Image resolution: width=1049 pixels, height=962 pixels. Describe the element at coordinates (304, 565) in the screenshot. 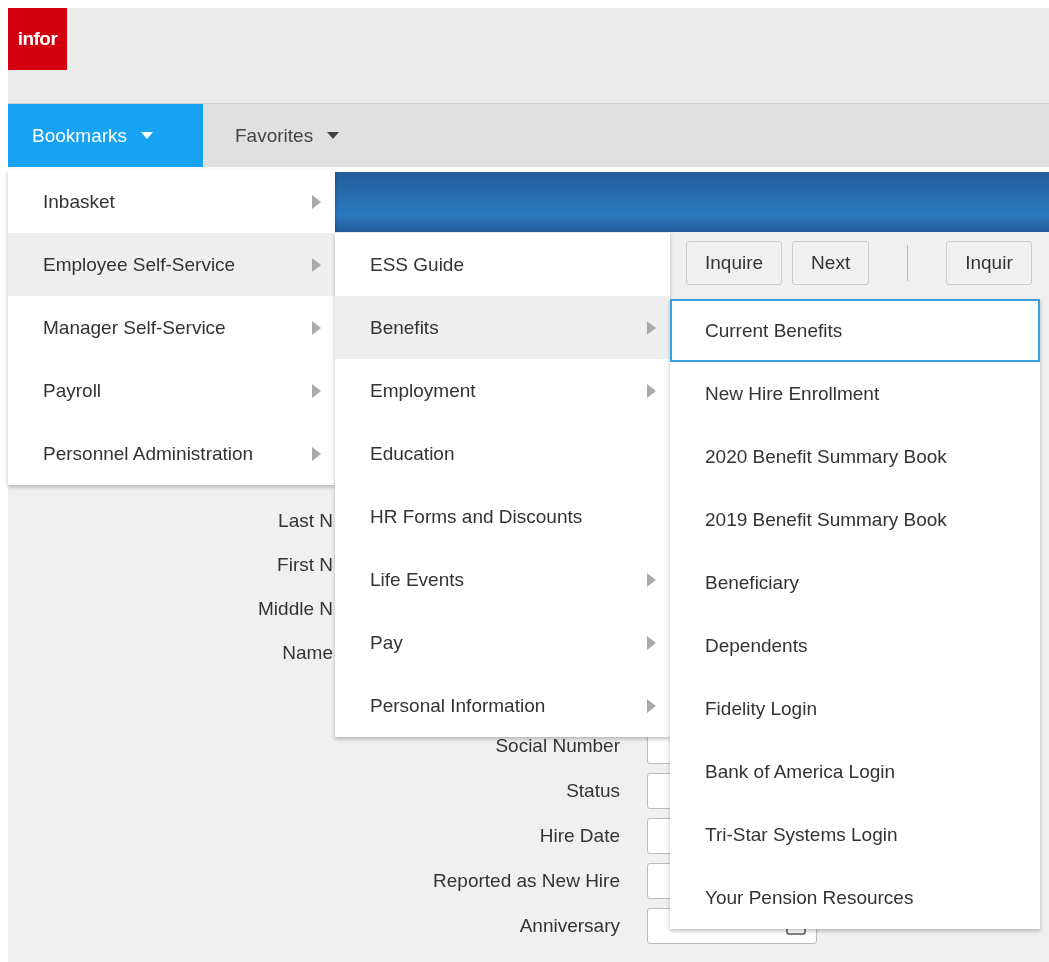

I see `field-label: First N` at that location.